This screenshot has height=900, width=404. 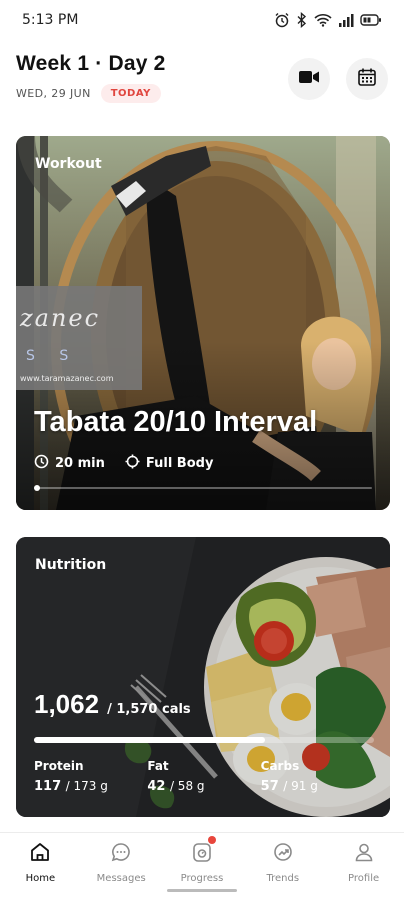 What do you see at coordinates (121, 878) in the screenshot?
I see `tab-label: Messages` at bounding box center [121, 878].